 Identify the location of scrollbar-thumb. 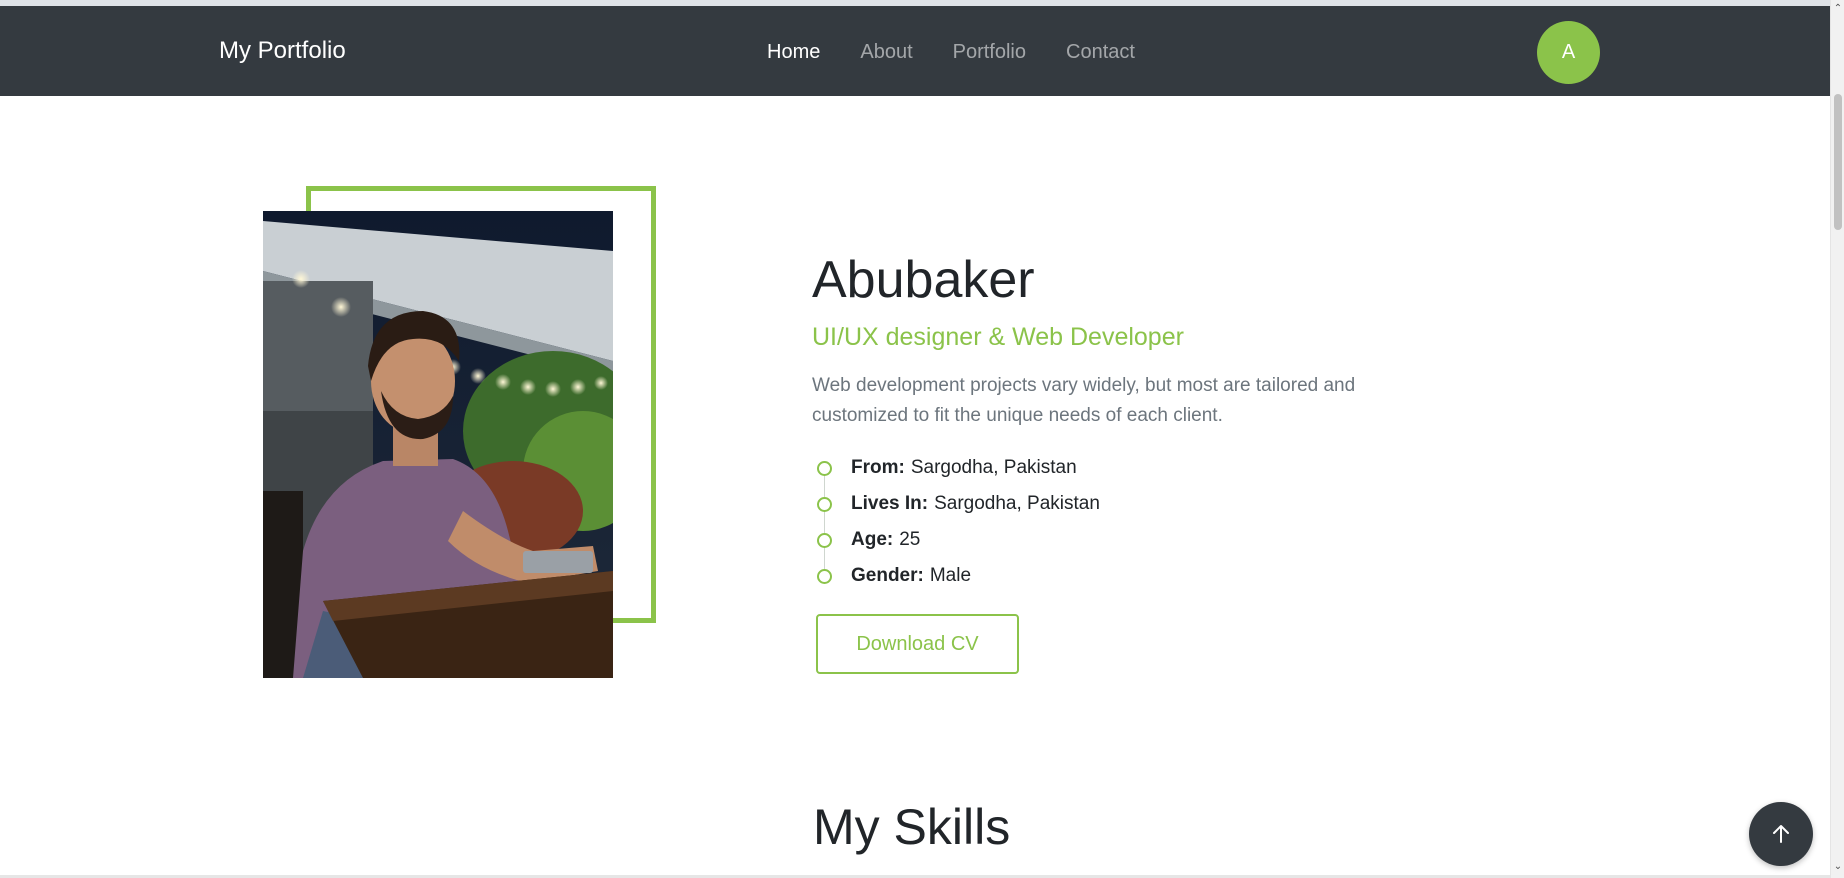
(1838, 162).